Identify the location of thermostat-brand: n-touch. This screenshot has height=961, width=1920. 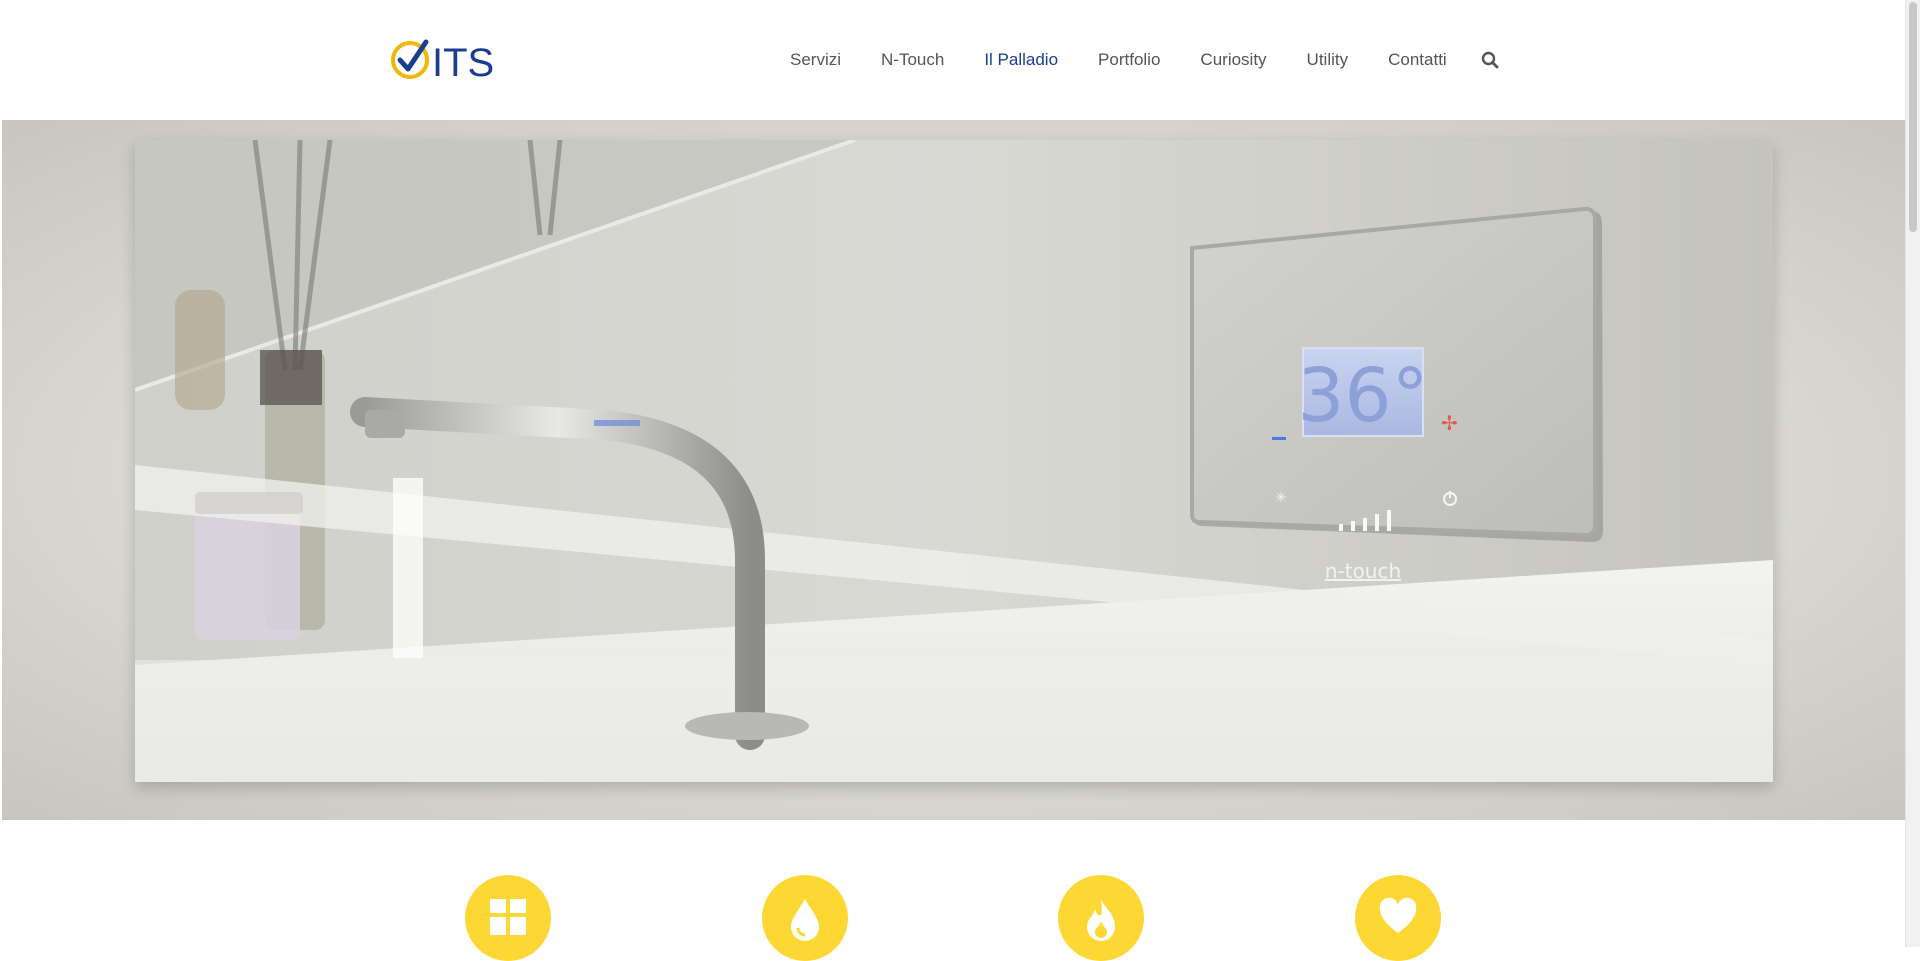
(1363, 571).